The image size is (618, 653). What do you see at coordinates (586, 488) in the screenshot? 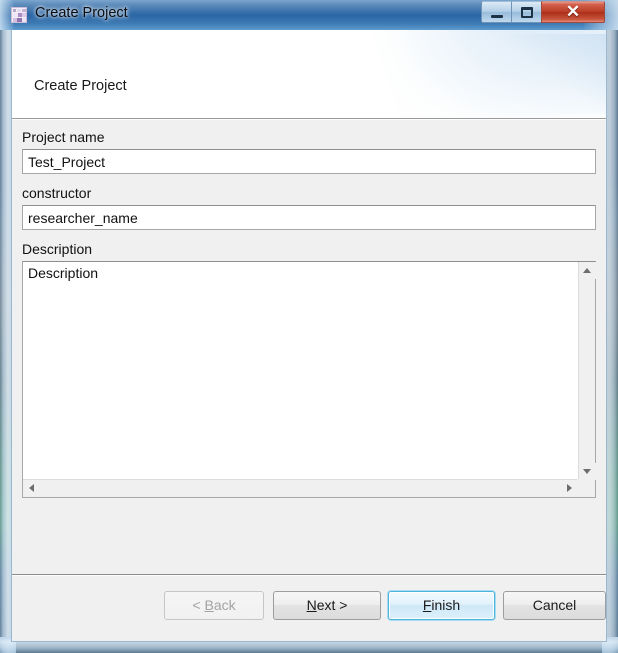
I see `scrollbar-corner` at bounding box center [586, 488].